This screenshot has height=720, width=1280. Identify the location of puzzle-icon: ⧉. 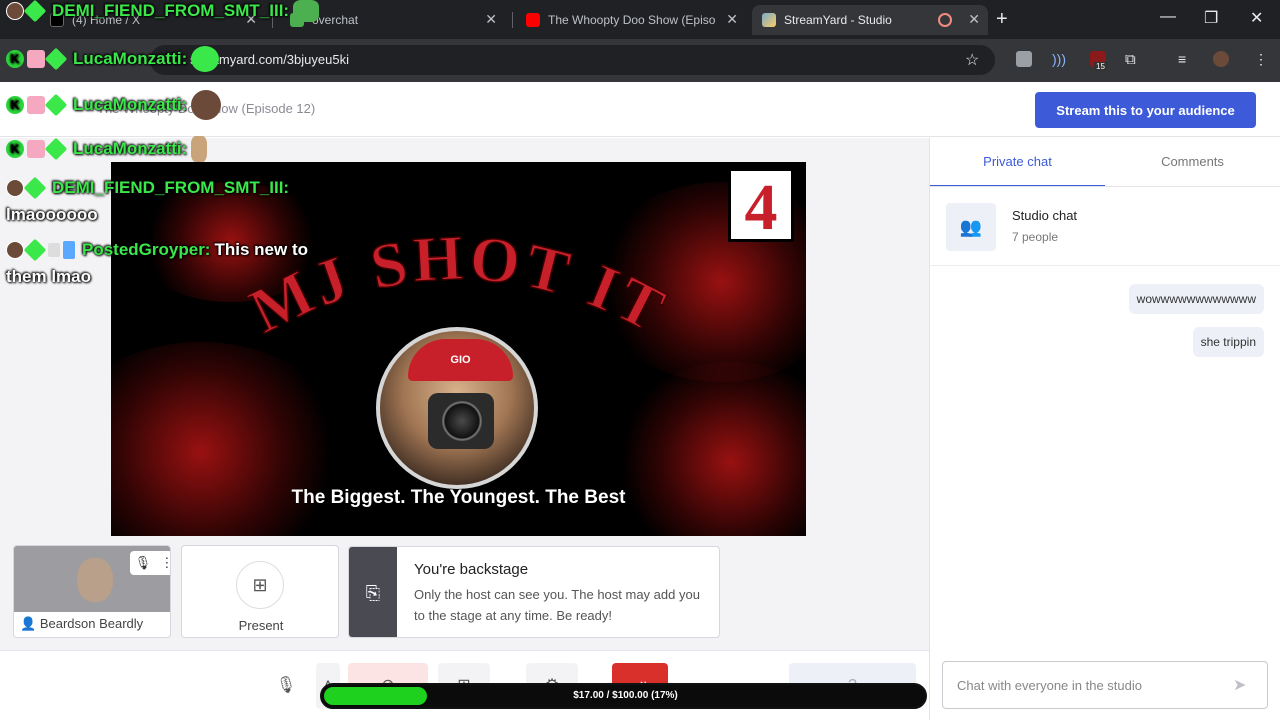
(1133, 59).